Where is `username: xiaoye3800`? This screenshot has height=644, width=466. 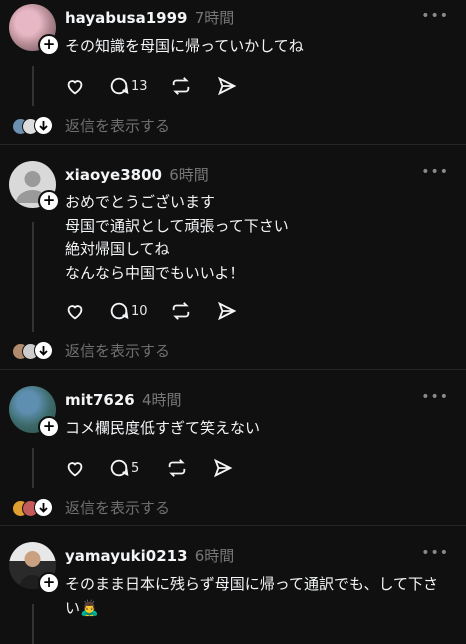
username: xiaoye3800 is located at coordinates (113, 175).